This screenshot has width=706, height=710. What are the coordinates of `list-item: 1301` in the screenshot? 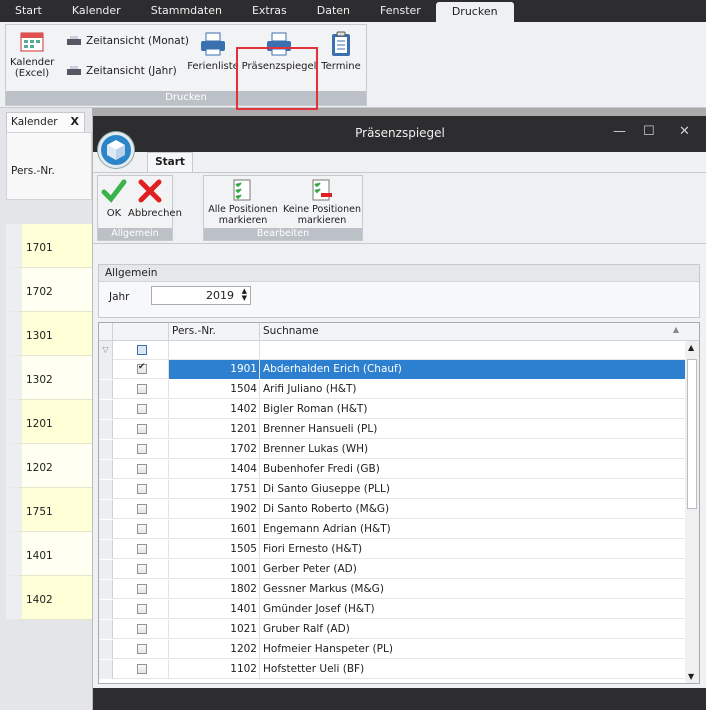 It's located at (49, 334).